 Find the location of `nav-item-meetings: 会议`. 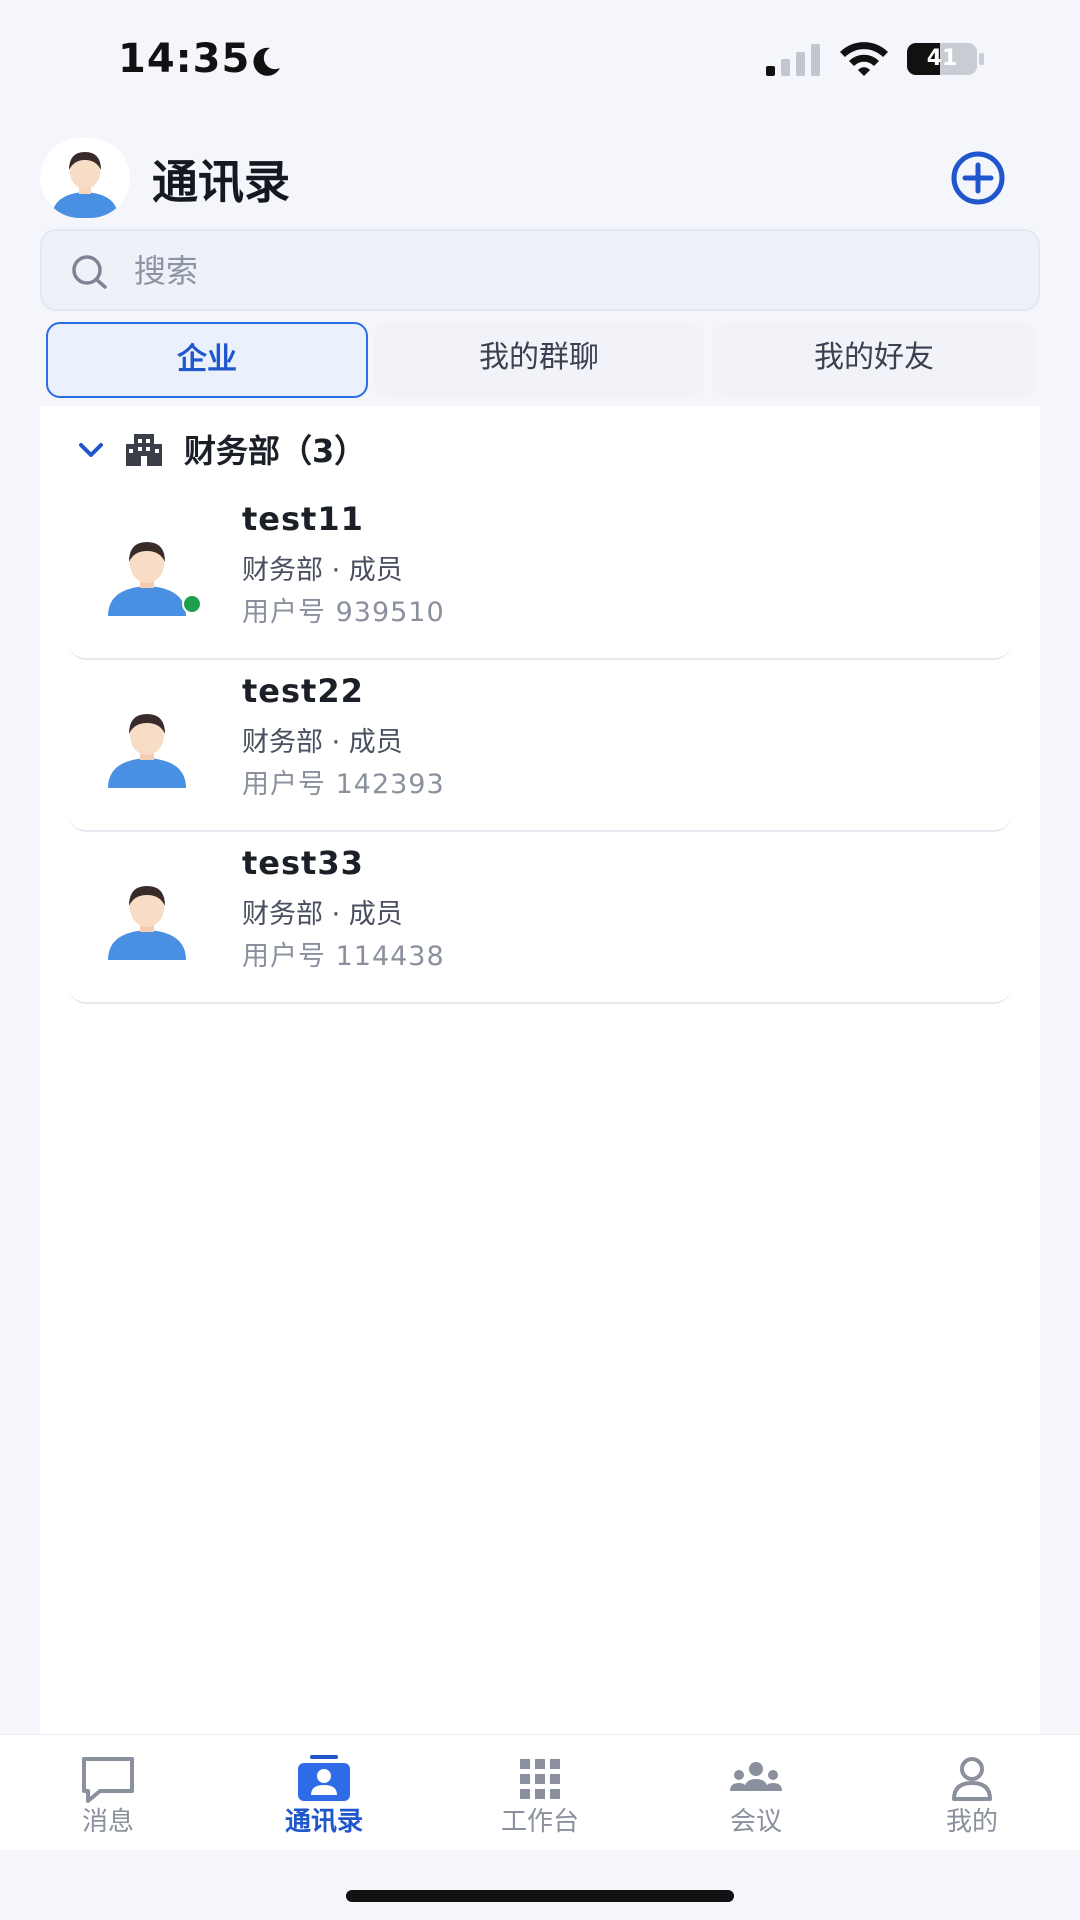

nav-item-meetings: 会议 is located at coordinates (756, 1793).